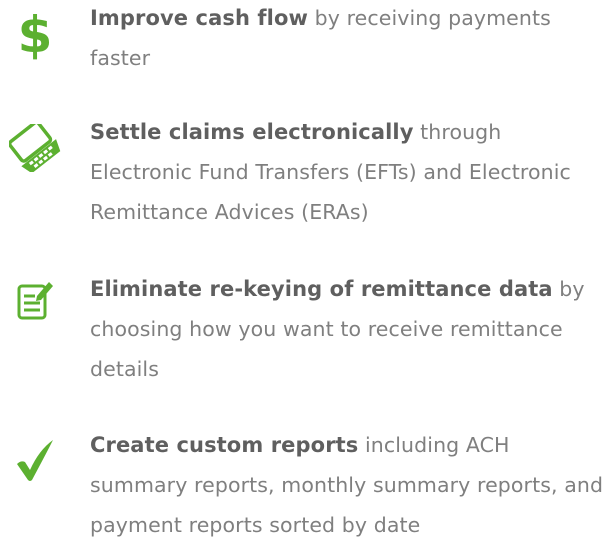 Image resolution: width=612 pixels, height=552 pixels. Describe the element at coordinates (35, 460) in the screenshot. I see `checkmark-icon` at that location.